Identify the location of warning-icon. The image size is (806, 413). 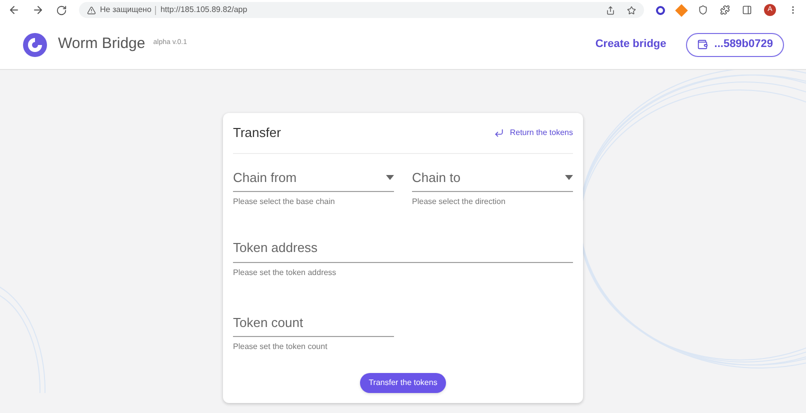
(91, 10).